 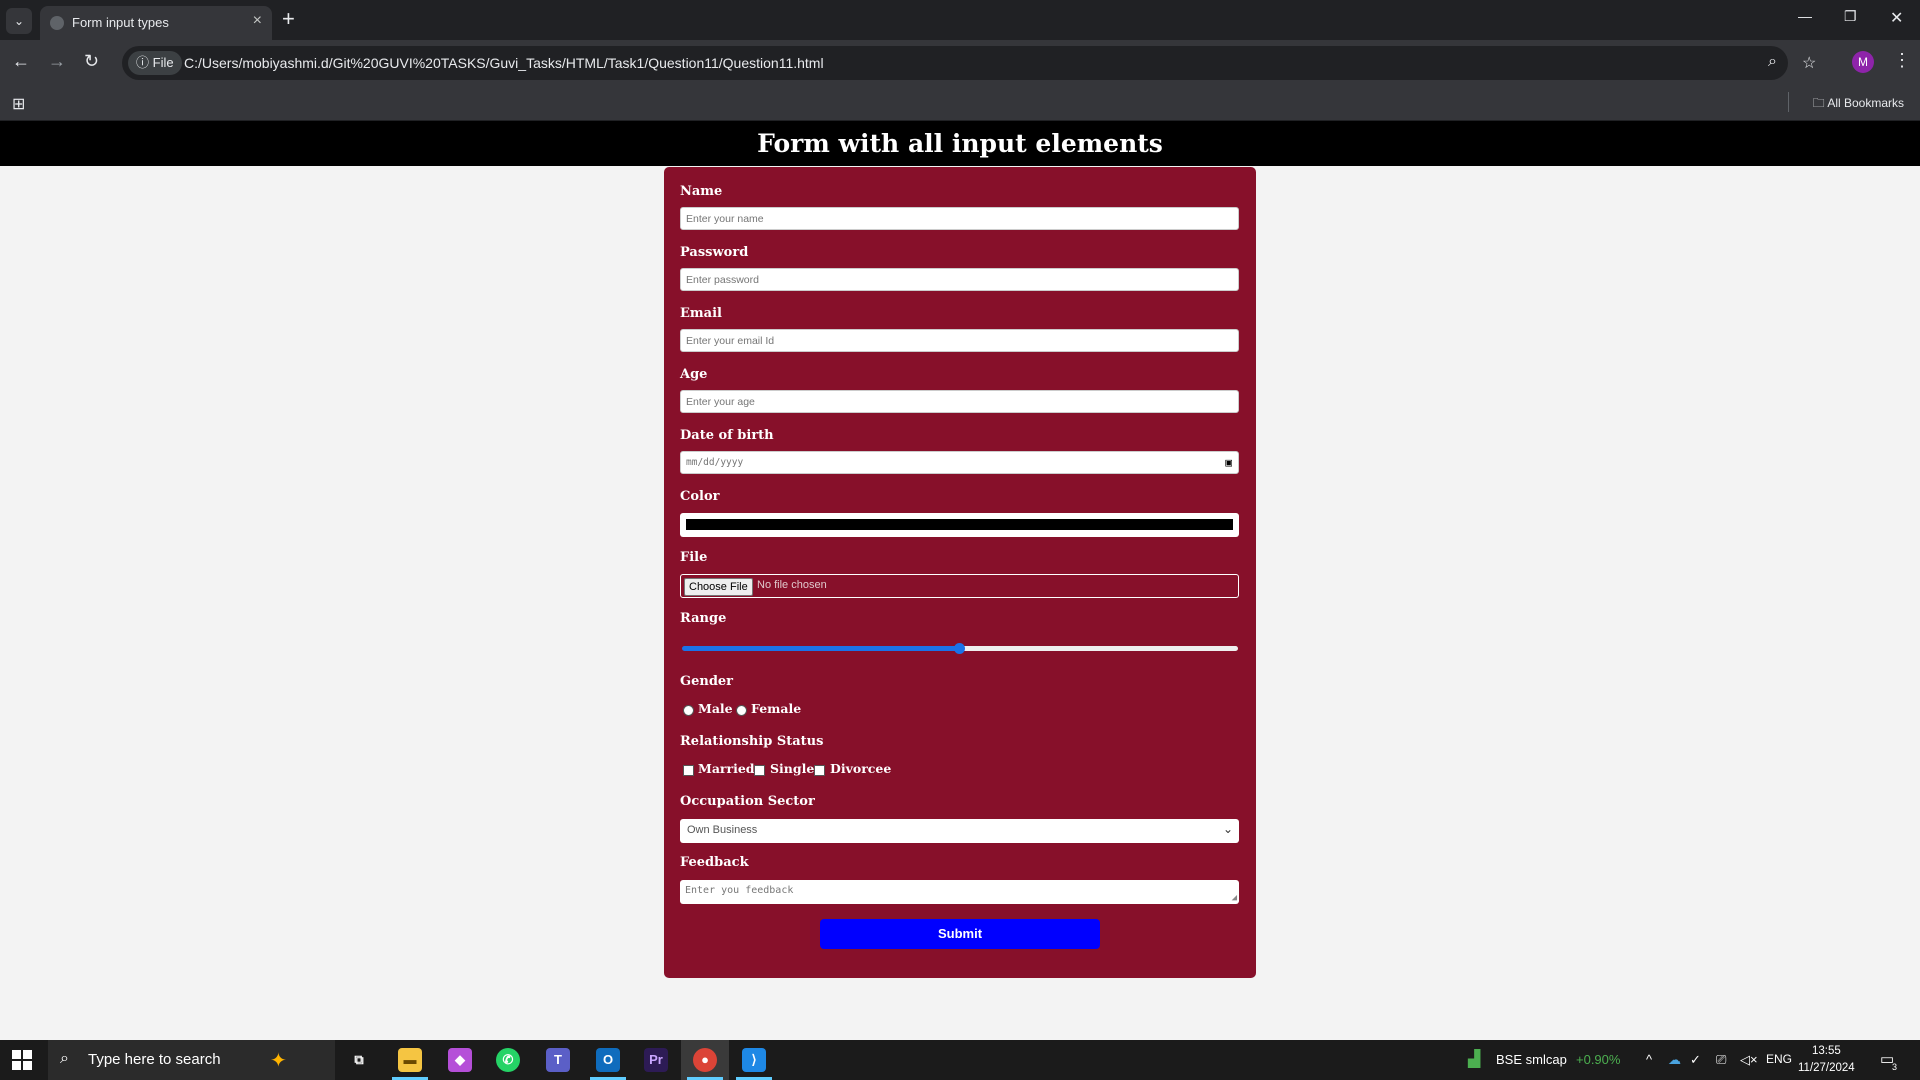 What do you see at coordinates (754, 1060) in the screenshot?
I see `vscode-icon: ⟩` at bounding box center [754, 1060].